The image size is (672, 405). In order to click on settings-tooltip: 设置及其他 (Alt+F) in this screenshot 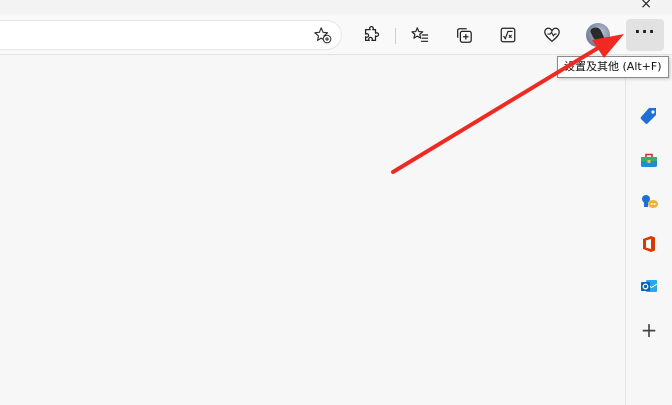, I will do `click(613, 67)`.